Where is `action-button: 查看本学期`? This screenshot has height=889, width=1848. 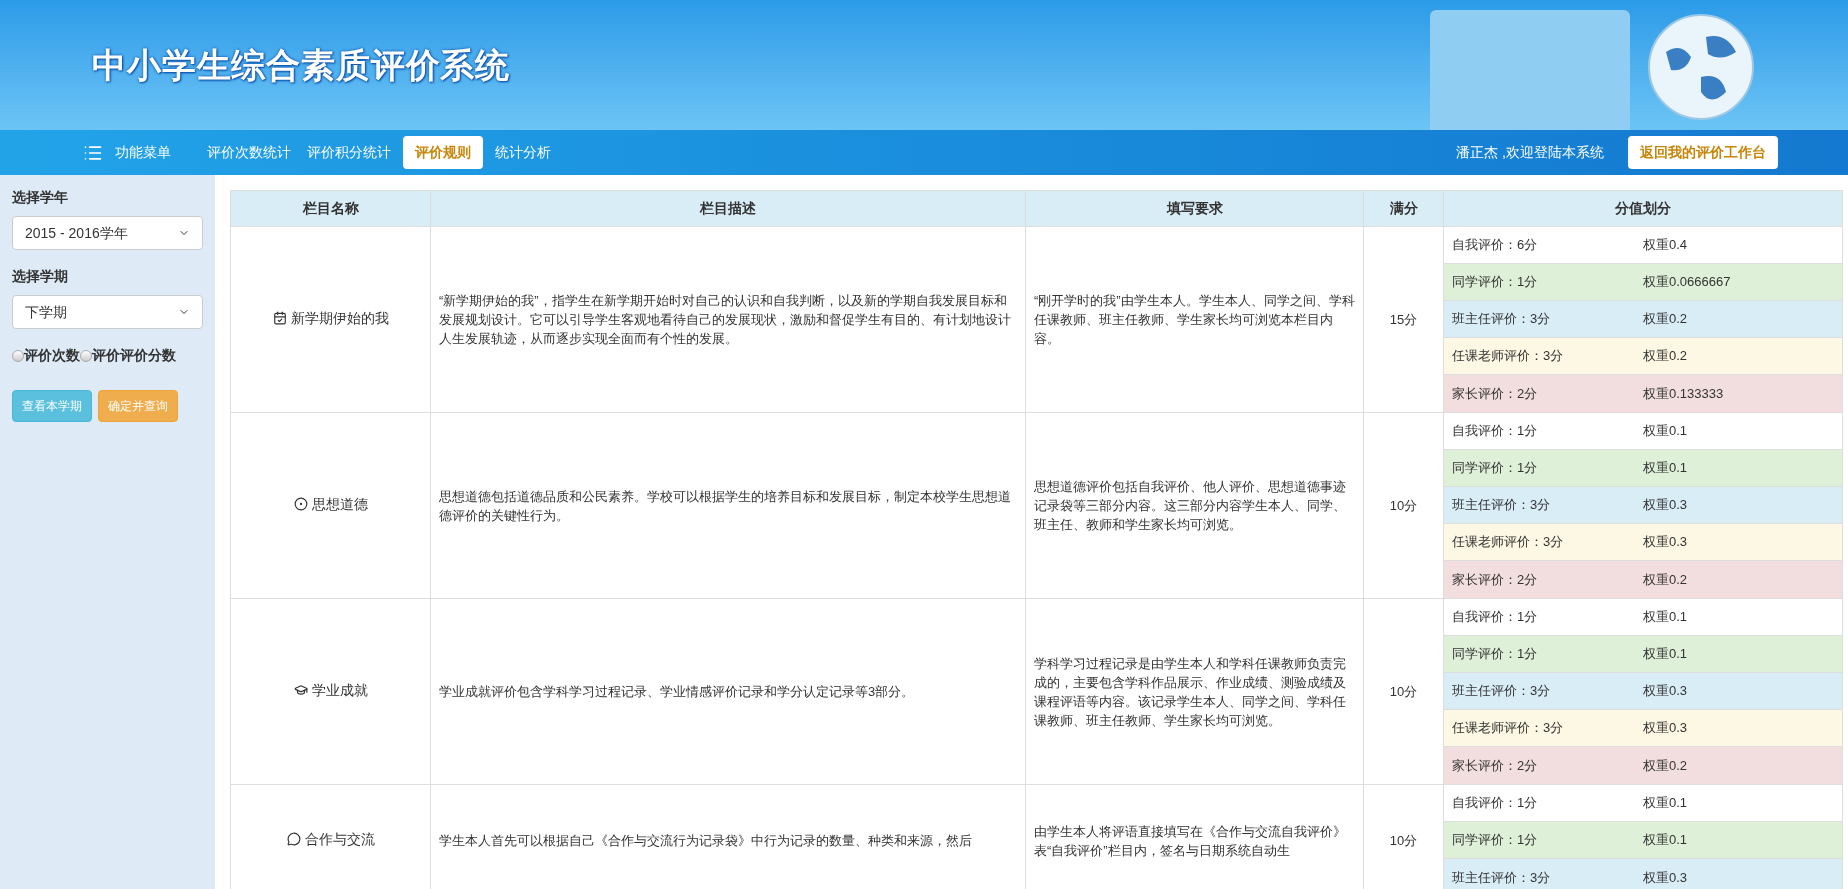
action-button: 查看本学期 is located at coordinates (52, 406).